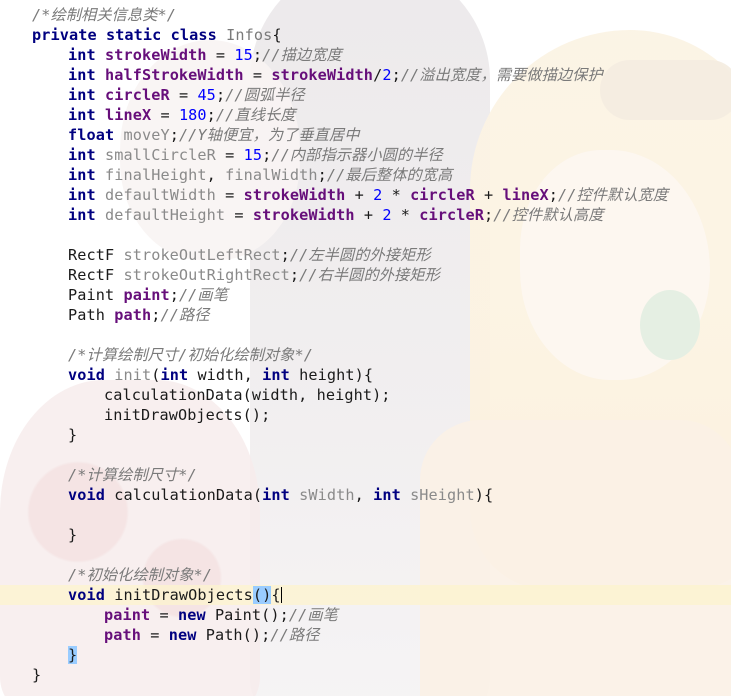  What do you see at coordinates (365, 15) in the screenshot?
I see `code-line: /*绘制相关信息类*/` at bounding box center [365, 15].